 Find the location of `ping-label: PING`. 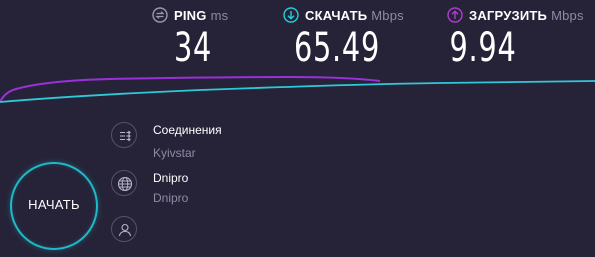

ping-label: PING is located at coordinates (190, 15).